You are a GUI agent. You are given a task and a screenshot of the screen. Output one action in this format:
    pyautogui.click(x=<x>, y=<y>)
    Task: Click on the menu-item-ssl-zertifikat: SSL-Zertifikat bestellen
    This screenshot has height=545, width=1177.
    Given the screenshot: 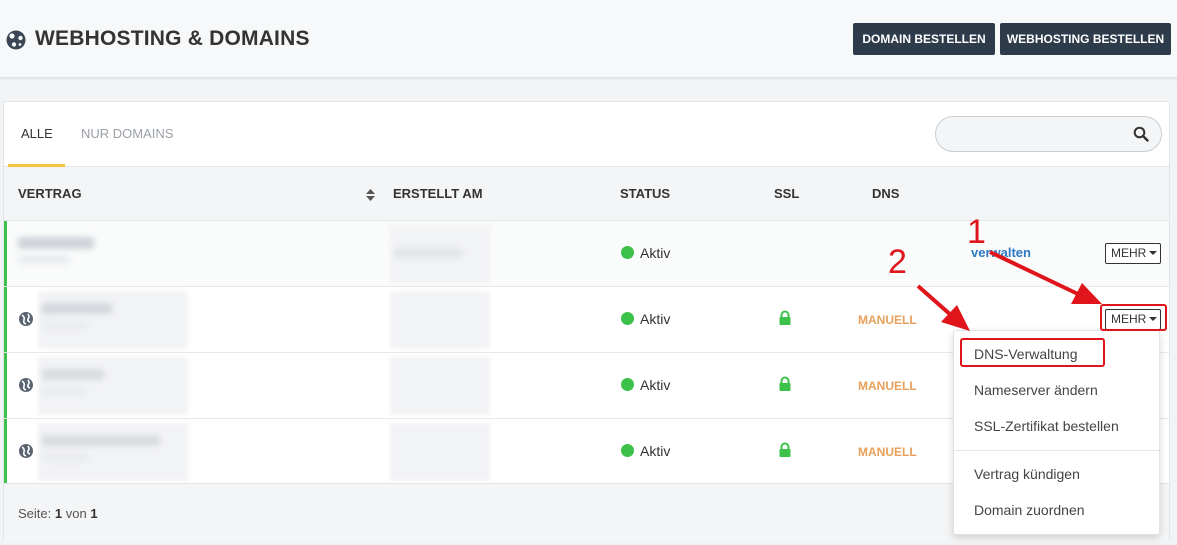 What is the action you would take?
    pyautogui.click(x=1046, y=426)
    